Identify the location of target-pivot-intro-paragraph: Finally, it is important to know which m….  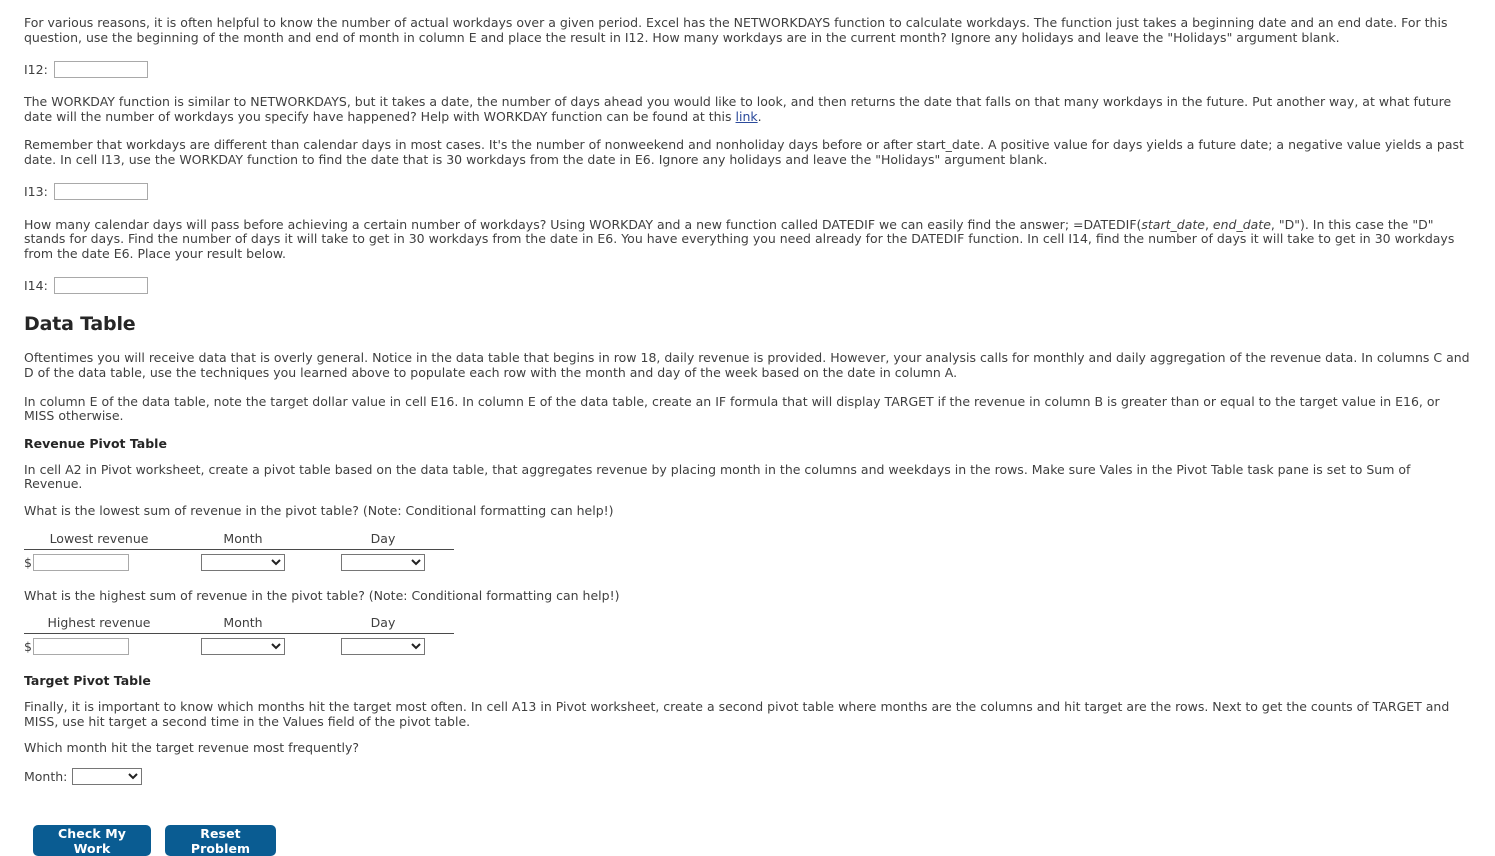
(737, 714).